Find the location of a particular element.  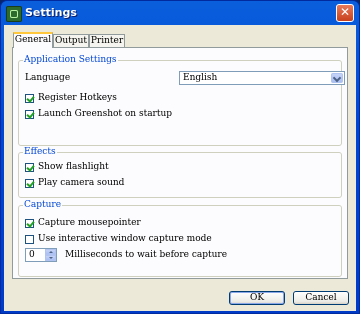

greenshot-app-icon is located at coordinates (14, 14).